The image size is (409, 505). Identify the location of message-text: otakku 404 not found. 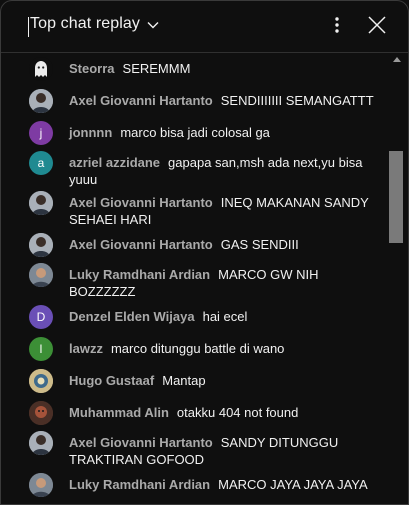
(237, 412).